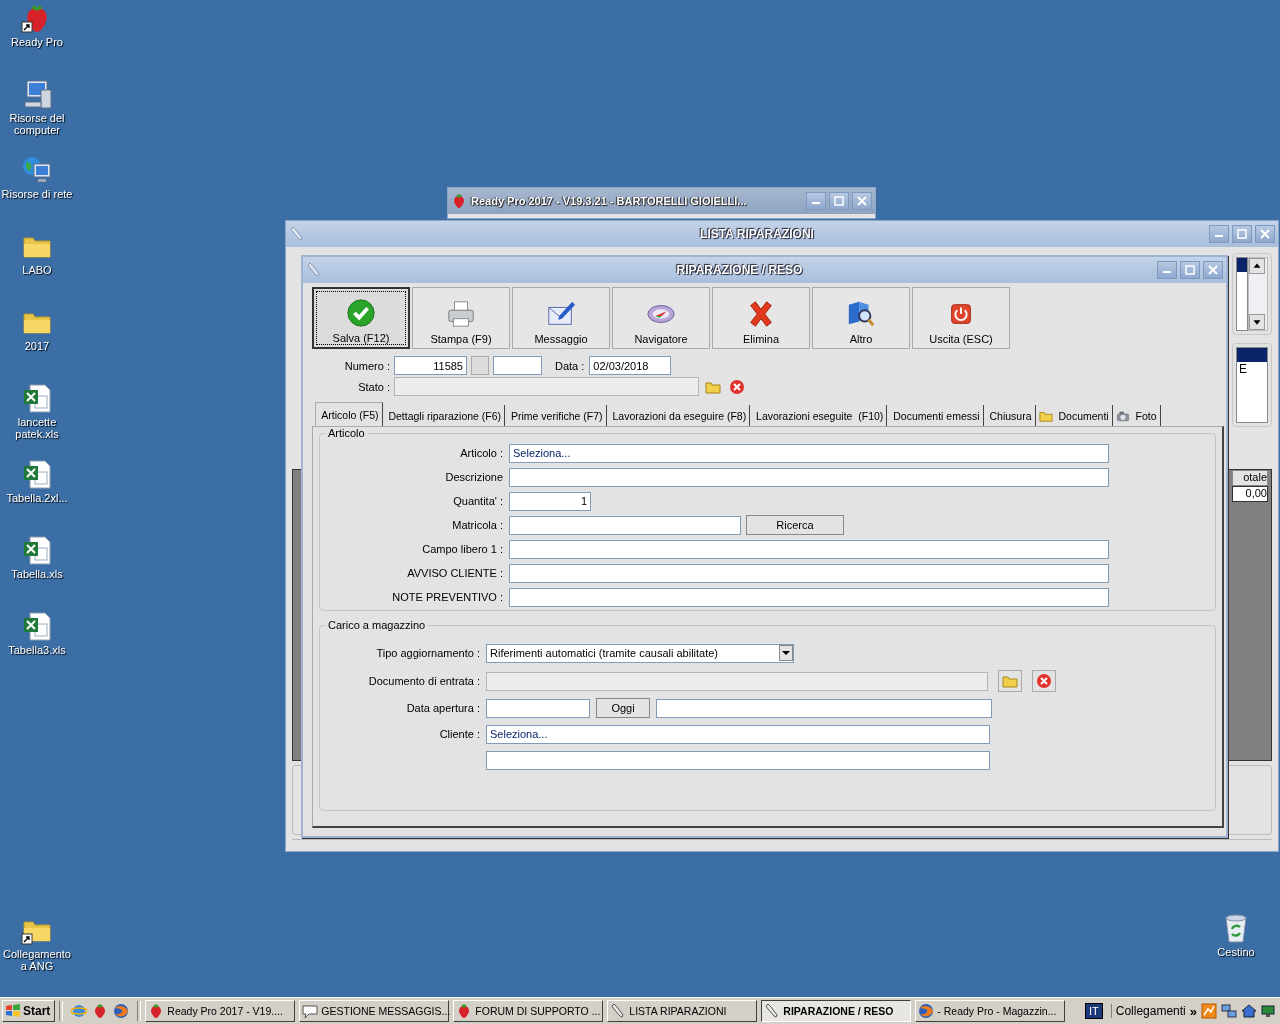 The image size is (1280, 1024). I want to click on clear-button, so click(1044, 681).